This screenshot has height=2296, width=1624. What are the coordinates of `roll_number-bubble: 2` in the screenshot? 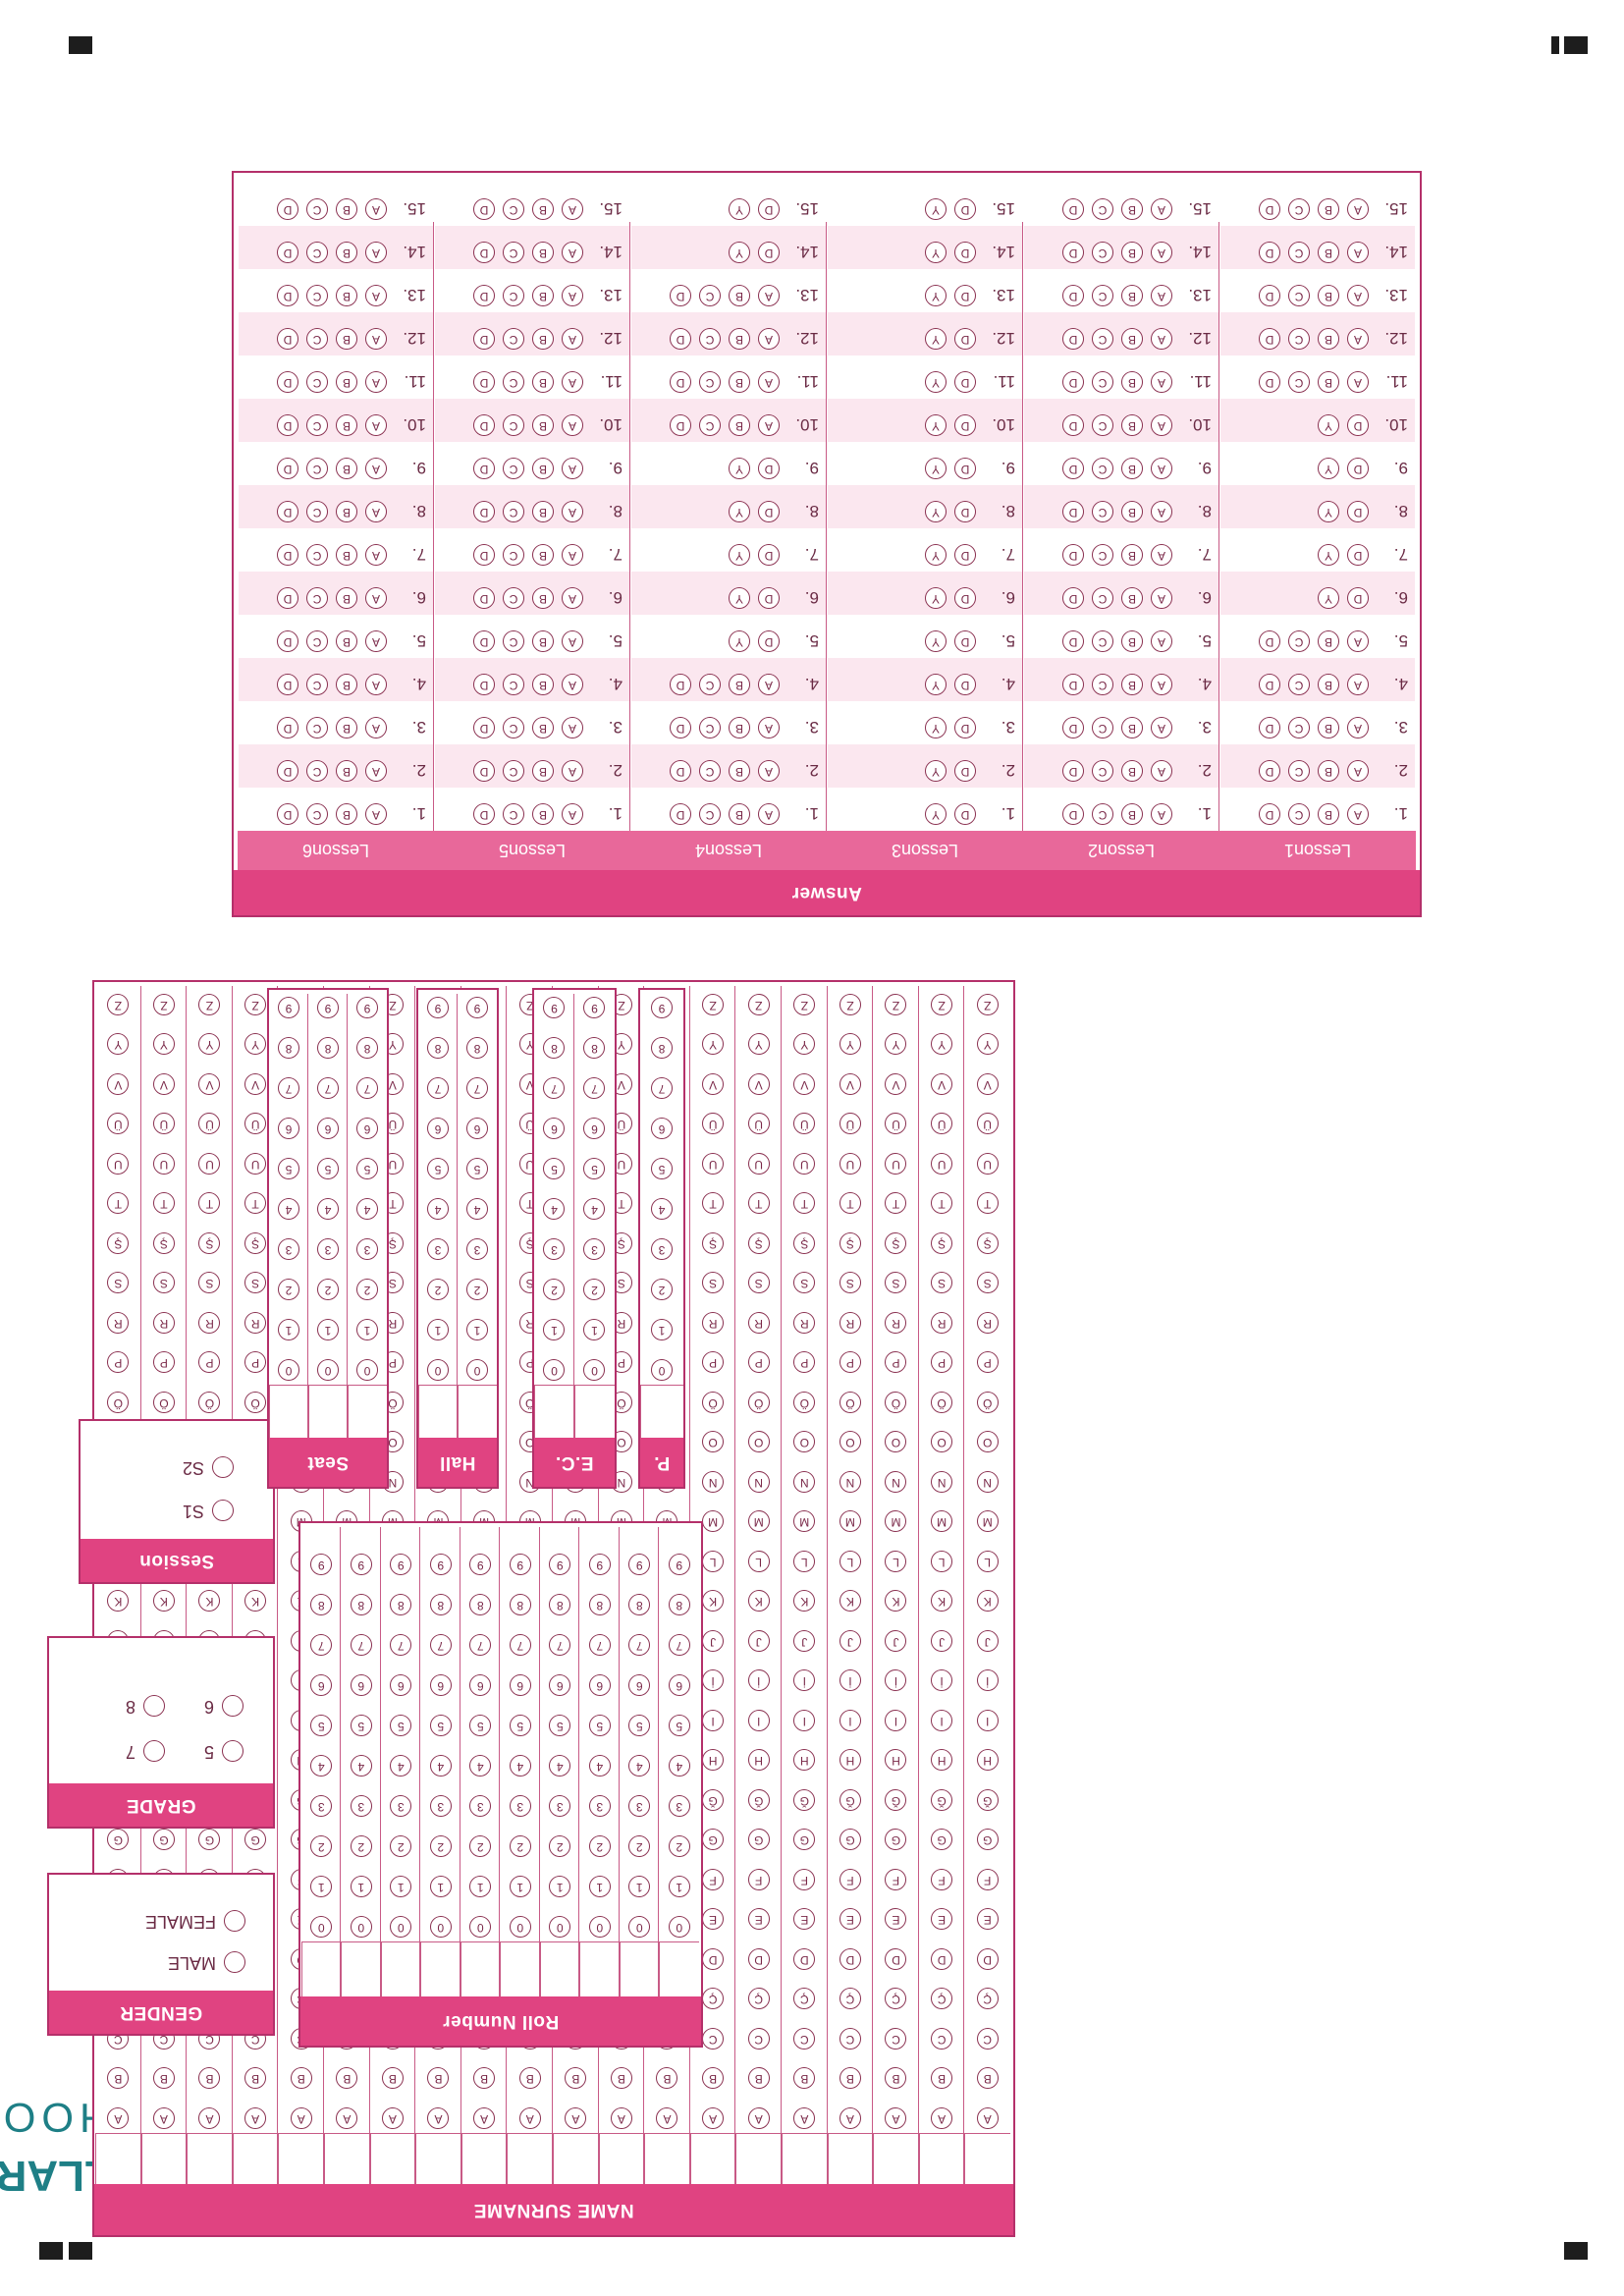 It's located at (639, 1846).